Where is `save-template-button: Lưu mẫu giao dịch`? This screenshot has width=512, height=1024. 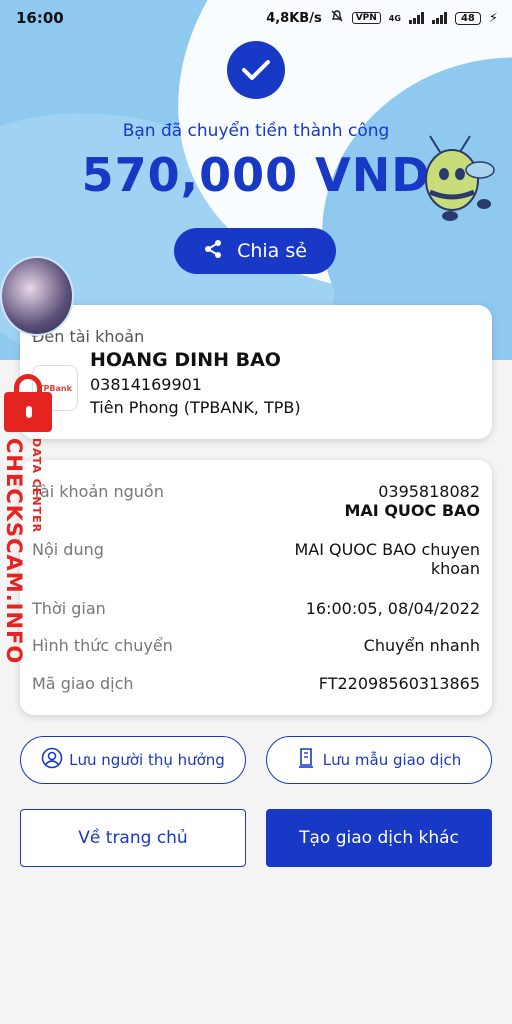
save-template-button: Lưu mẫu giao dịch is located at coordinates (379, 760).